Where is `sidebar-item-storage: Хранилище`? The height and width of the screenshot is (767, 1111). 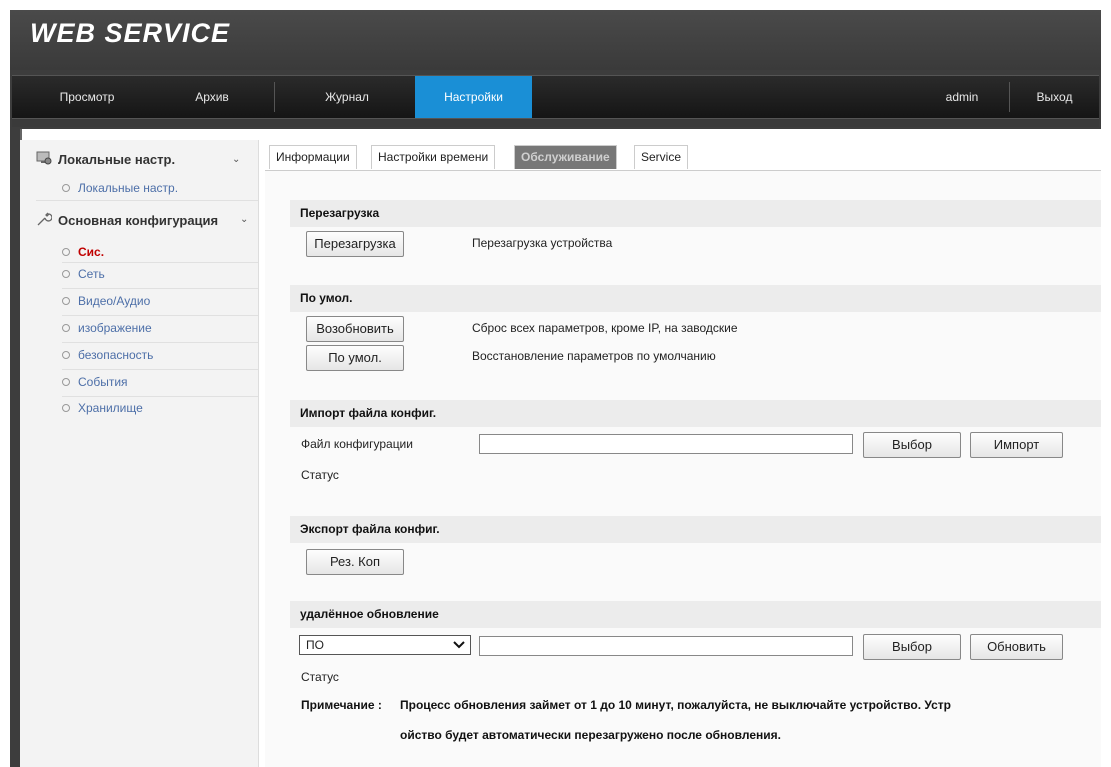 sidebar-item-storage: Хранилище is located at coordinates (102, 408).